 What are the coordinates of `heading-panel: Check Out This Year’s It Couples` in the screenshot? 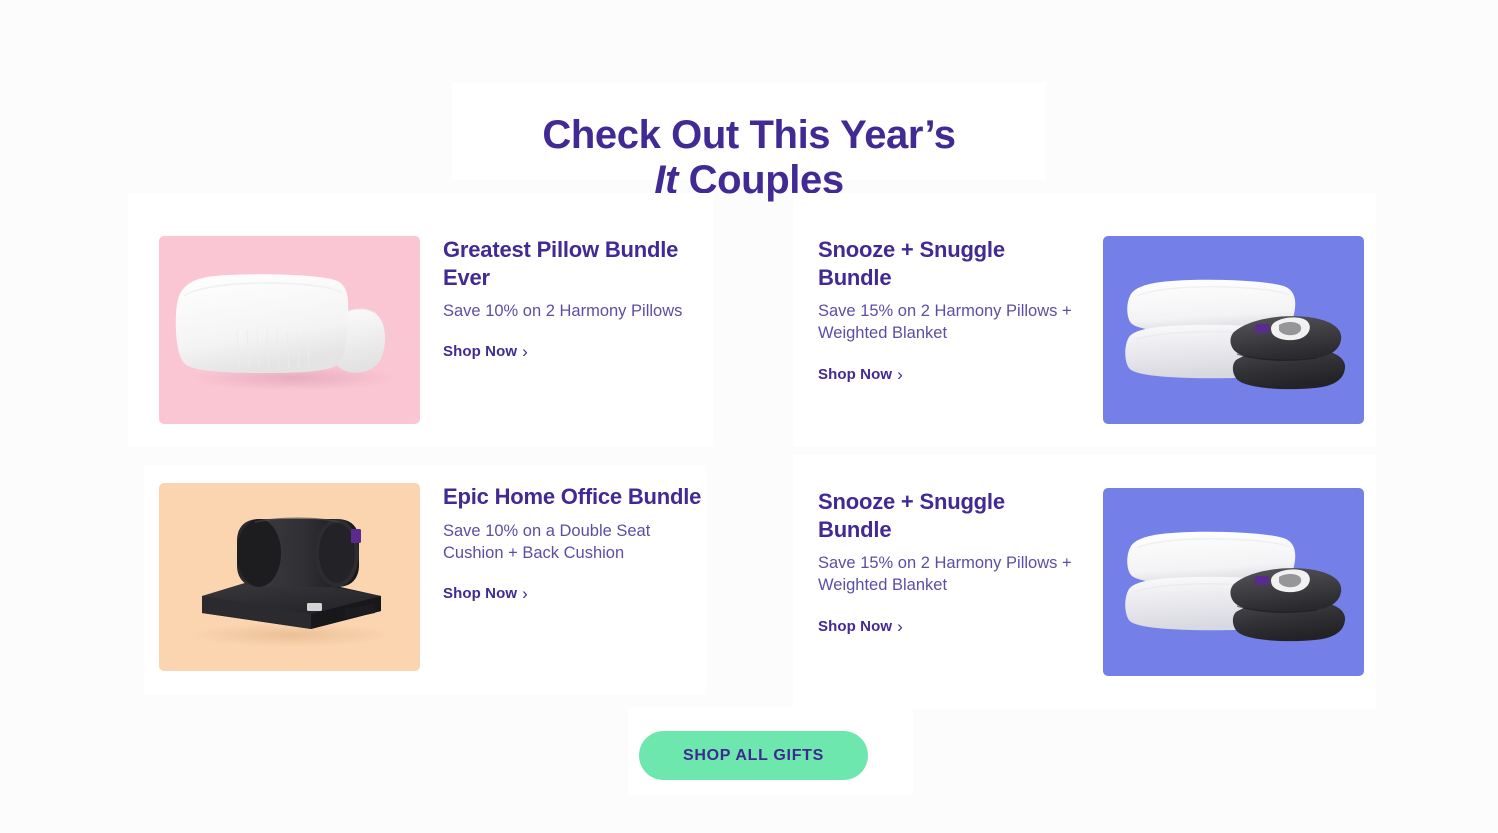 It's located at (749, 142).